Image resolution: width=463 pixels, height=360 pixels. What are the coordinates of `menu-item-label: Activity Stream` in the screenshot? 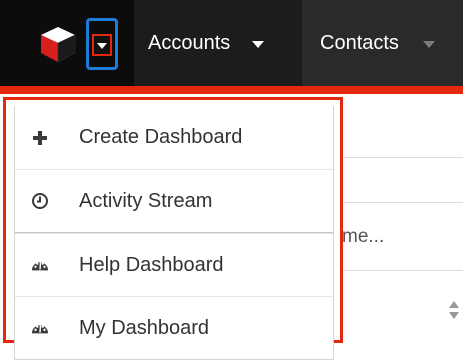 It's located at (145, 201).